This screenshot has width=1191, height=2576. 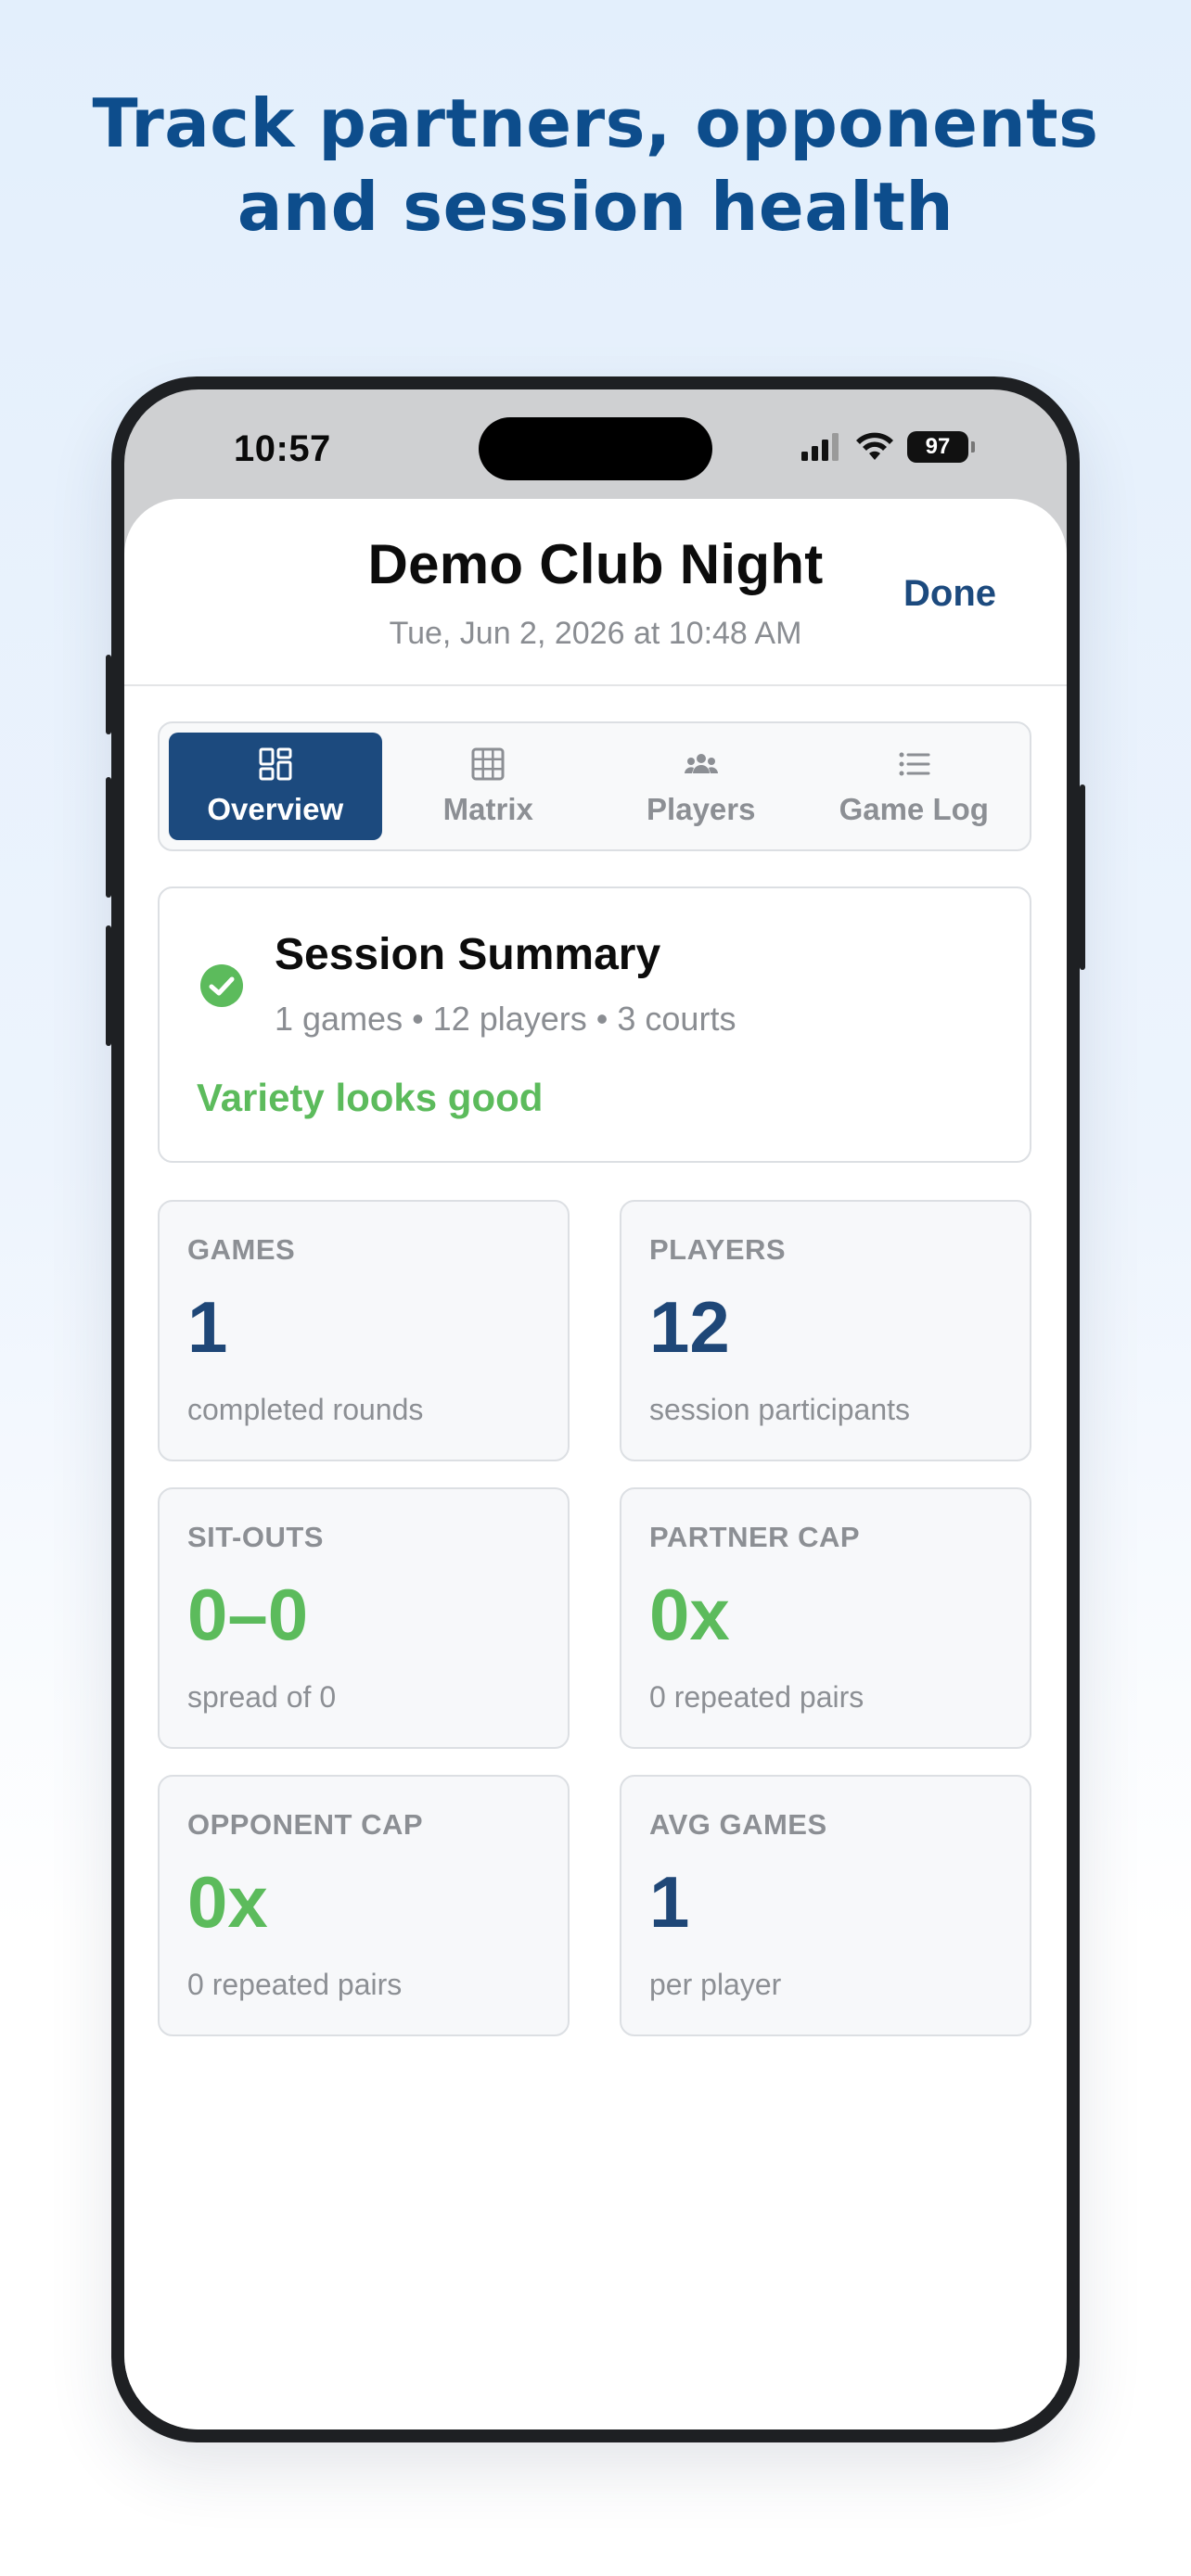 I want to click on side-button-mute, so click(x=108, y=695).